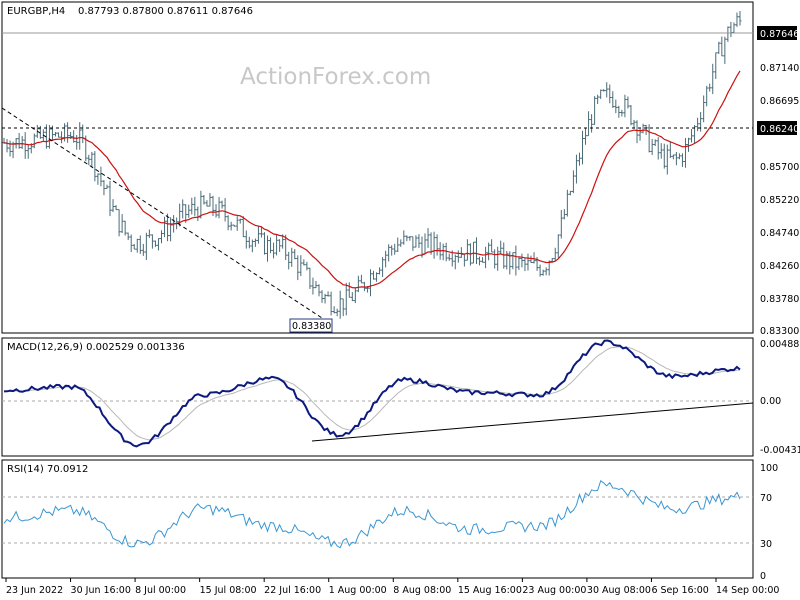 The image size is (800, 600). I want to click on price-tick: 0.85700, so click(779, 167).